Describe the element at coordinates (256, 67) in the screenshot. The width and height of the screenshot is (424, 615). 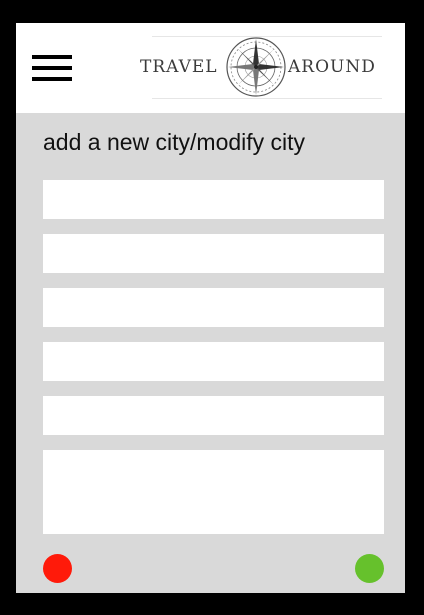
I see `compass-icon` at that location.